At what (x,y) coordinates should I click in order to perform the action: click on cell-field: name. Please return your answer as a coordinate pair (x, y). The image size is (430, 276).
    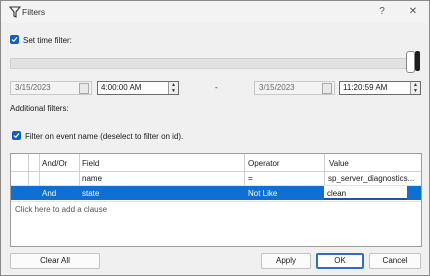
    Looking at the image, I should click on (92, 178).